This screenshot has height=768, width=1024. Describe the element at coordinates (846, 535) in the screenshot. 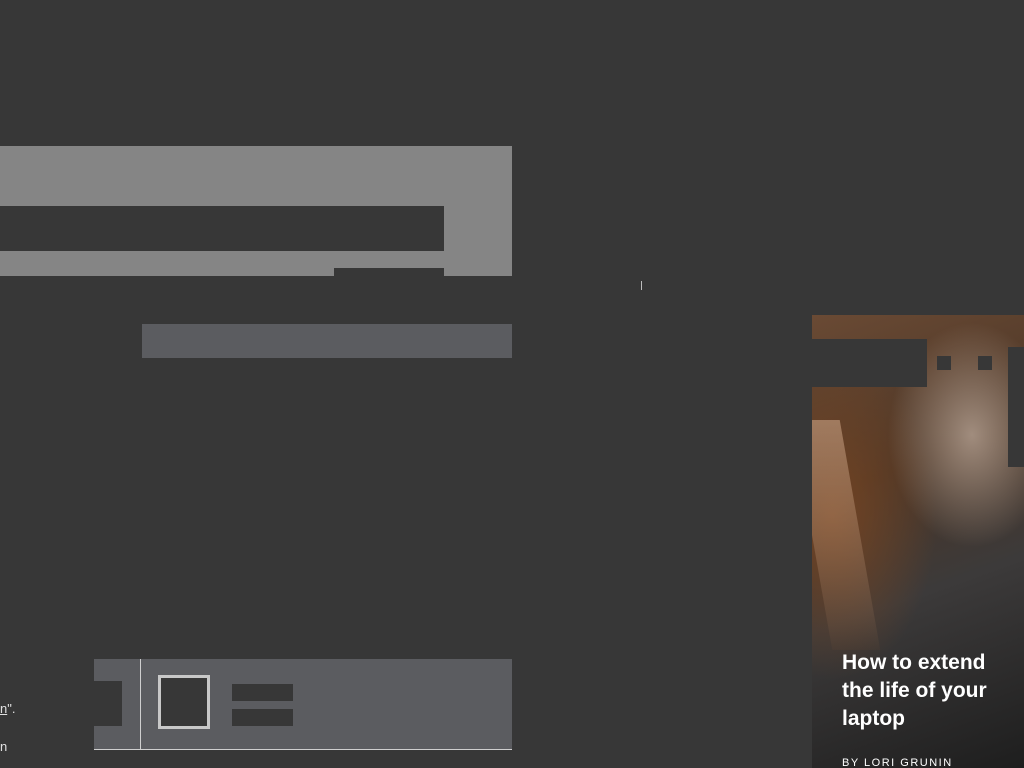

I see `laptop-photo-highlight` at that location.